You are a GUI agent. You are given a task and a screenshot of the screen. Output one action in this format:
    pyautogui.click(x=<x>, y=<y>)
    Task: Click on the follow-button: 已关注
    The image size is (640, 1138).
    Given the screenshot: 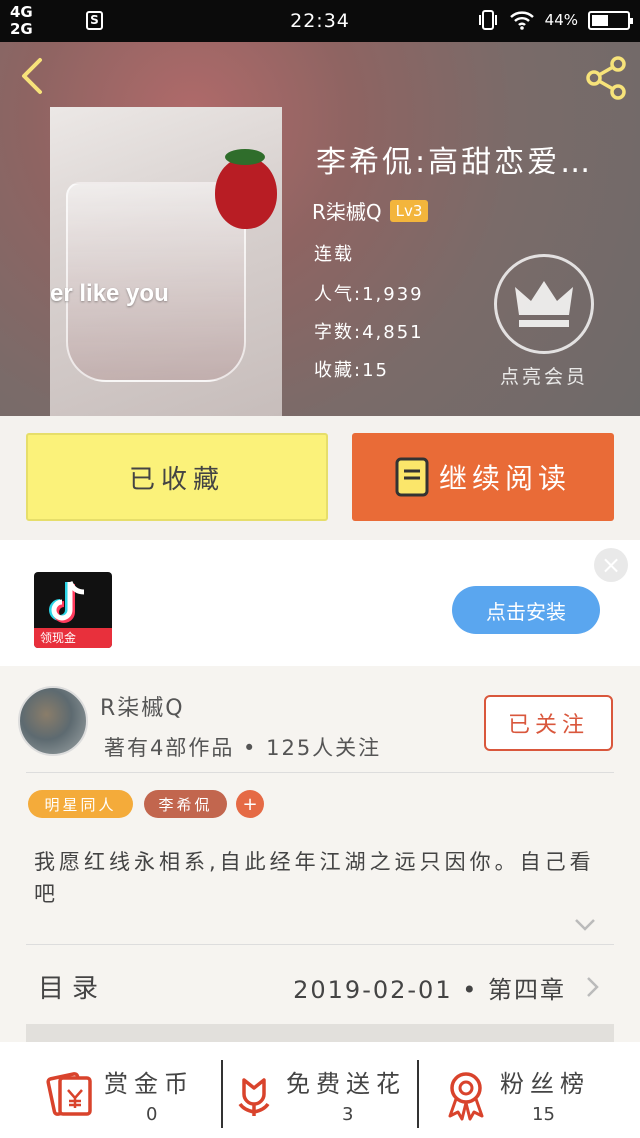 What is the action you would take?
    pyautogui.click(x=548, y=723)
    